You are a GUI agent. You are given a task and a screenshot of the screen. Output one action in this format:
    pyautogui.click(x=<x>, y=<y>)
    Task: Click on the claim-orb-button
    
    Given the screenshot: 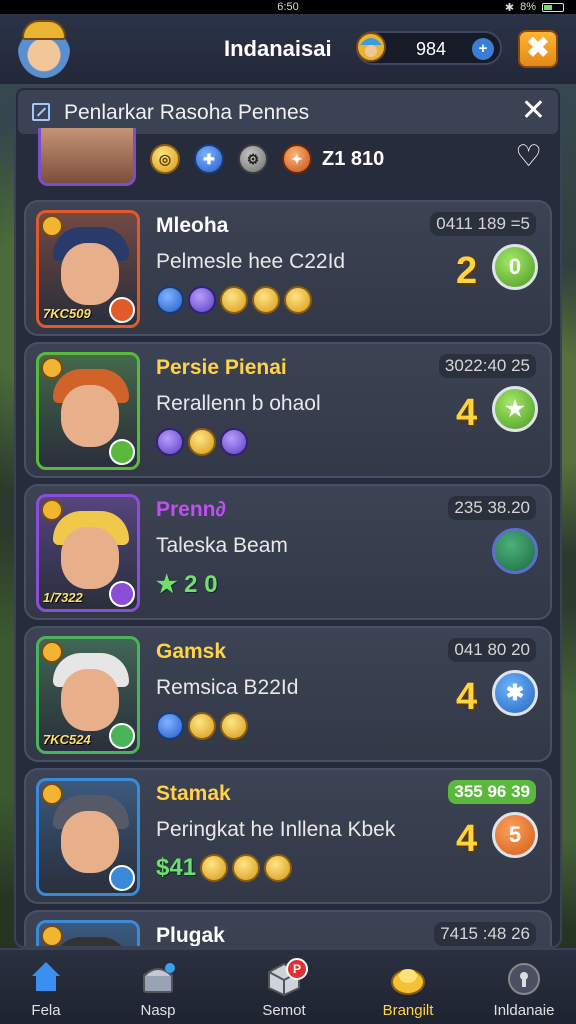 What is the action you would take?
    pyautogui.click(x=515, y=551)
    